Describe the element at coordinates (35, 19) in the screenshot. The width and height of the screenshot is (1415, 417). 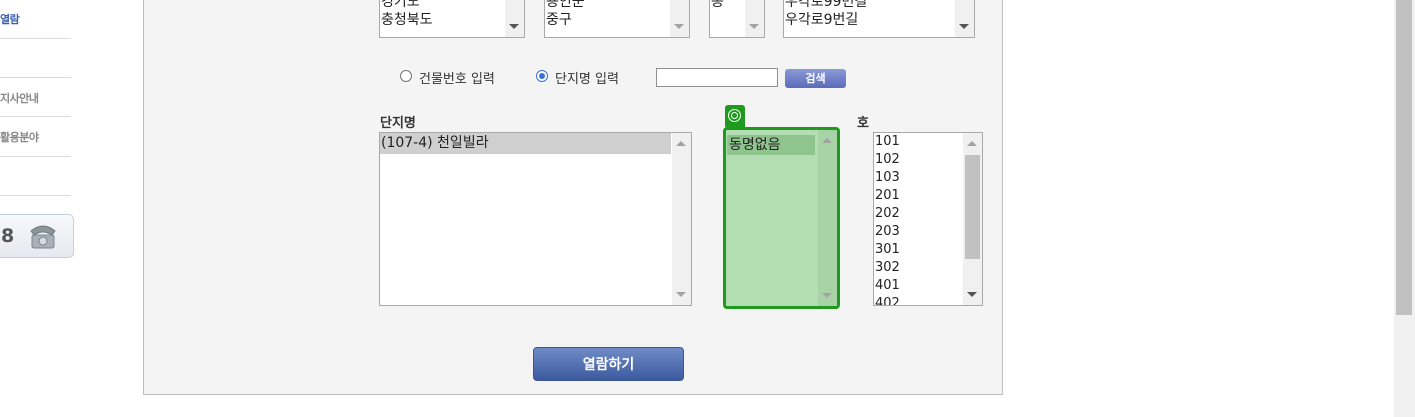
I see `sidebar-item-view: 열람` at that location.